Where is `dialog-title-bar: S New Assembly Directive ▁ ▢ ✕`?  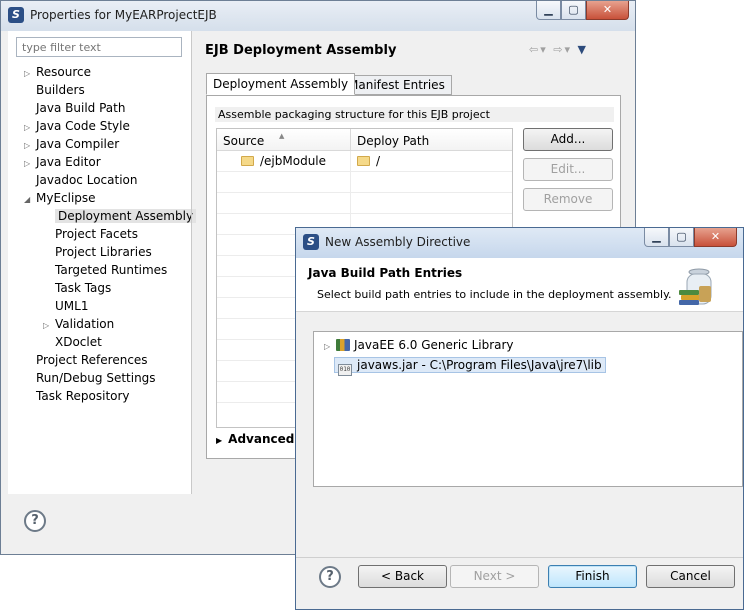
dialog-title-bar: S New Assembly Directive ▁ ▢ ✕ is located at coordinates (519, 243).